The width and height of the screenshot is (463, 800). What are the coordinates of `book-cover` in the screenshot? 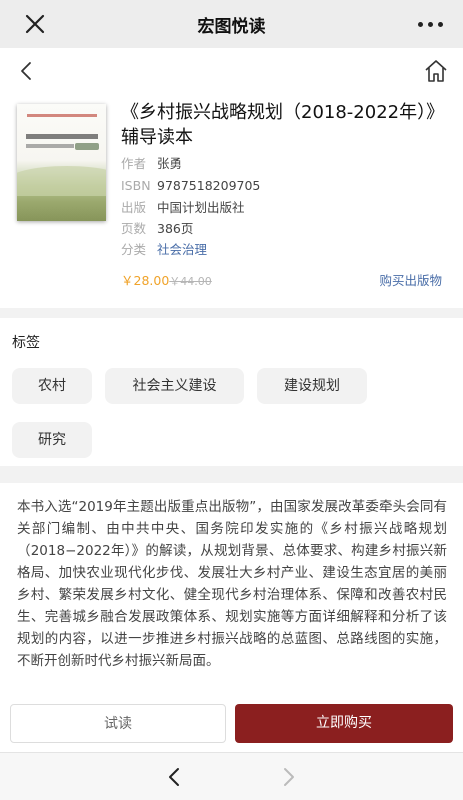 It's located at (61, 162).